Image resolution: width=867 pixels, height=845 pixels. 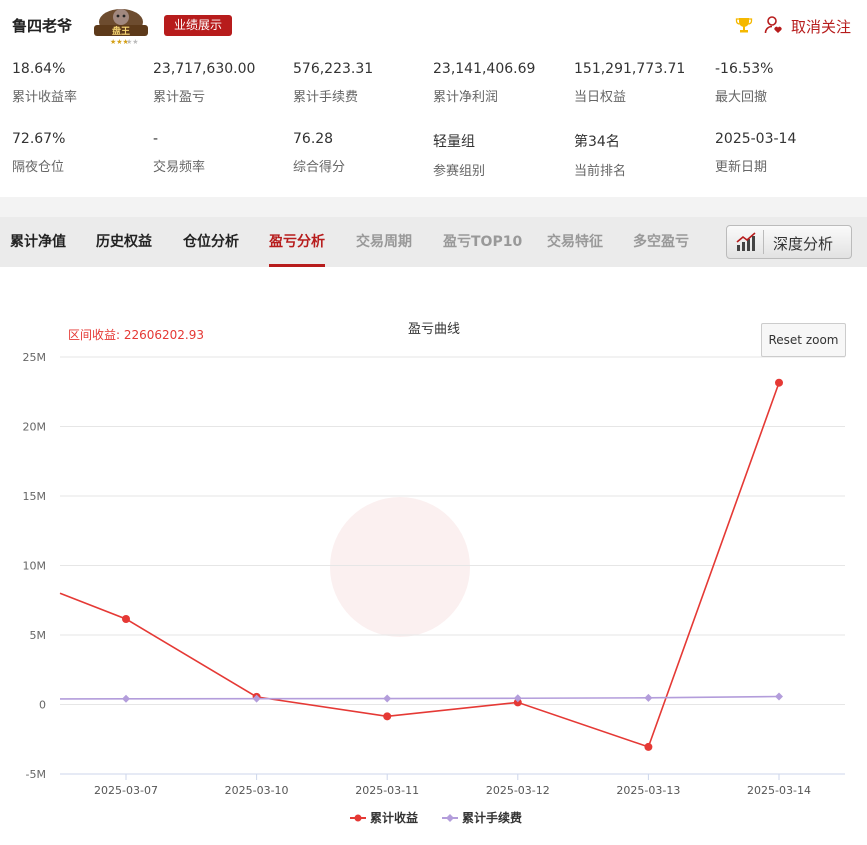 What do you see at coordinates (779, 790) in the screenshot?
I see `x-tick-label: 2025-03-14` at bounding box center [779, 790].